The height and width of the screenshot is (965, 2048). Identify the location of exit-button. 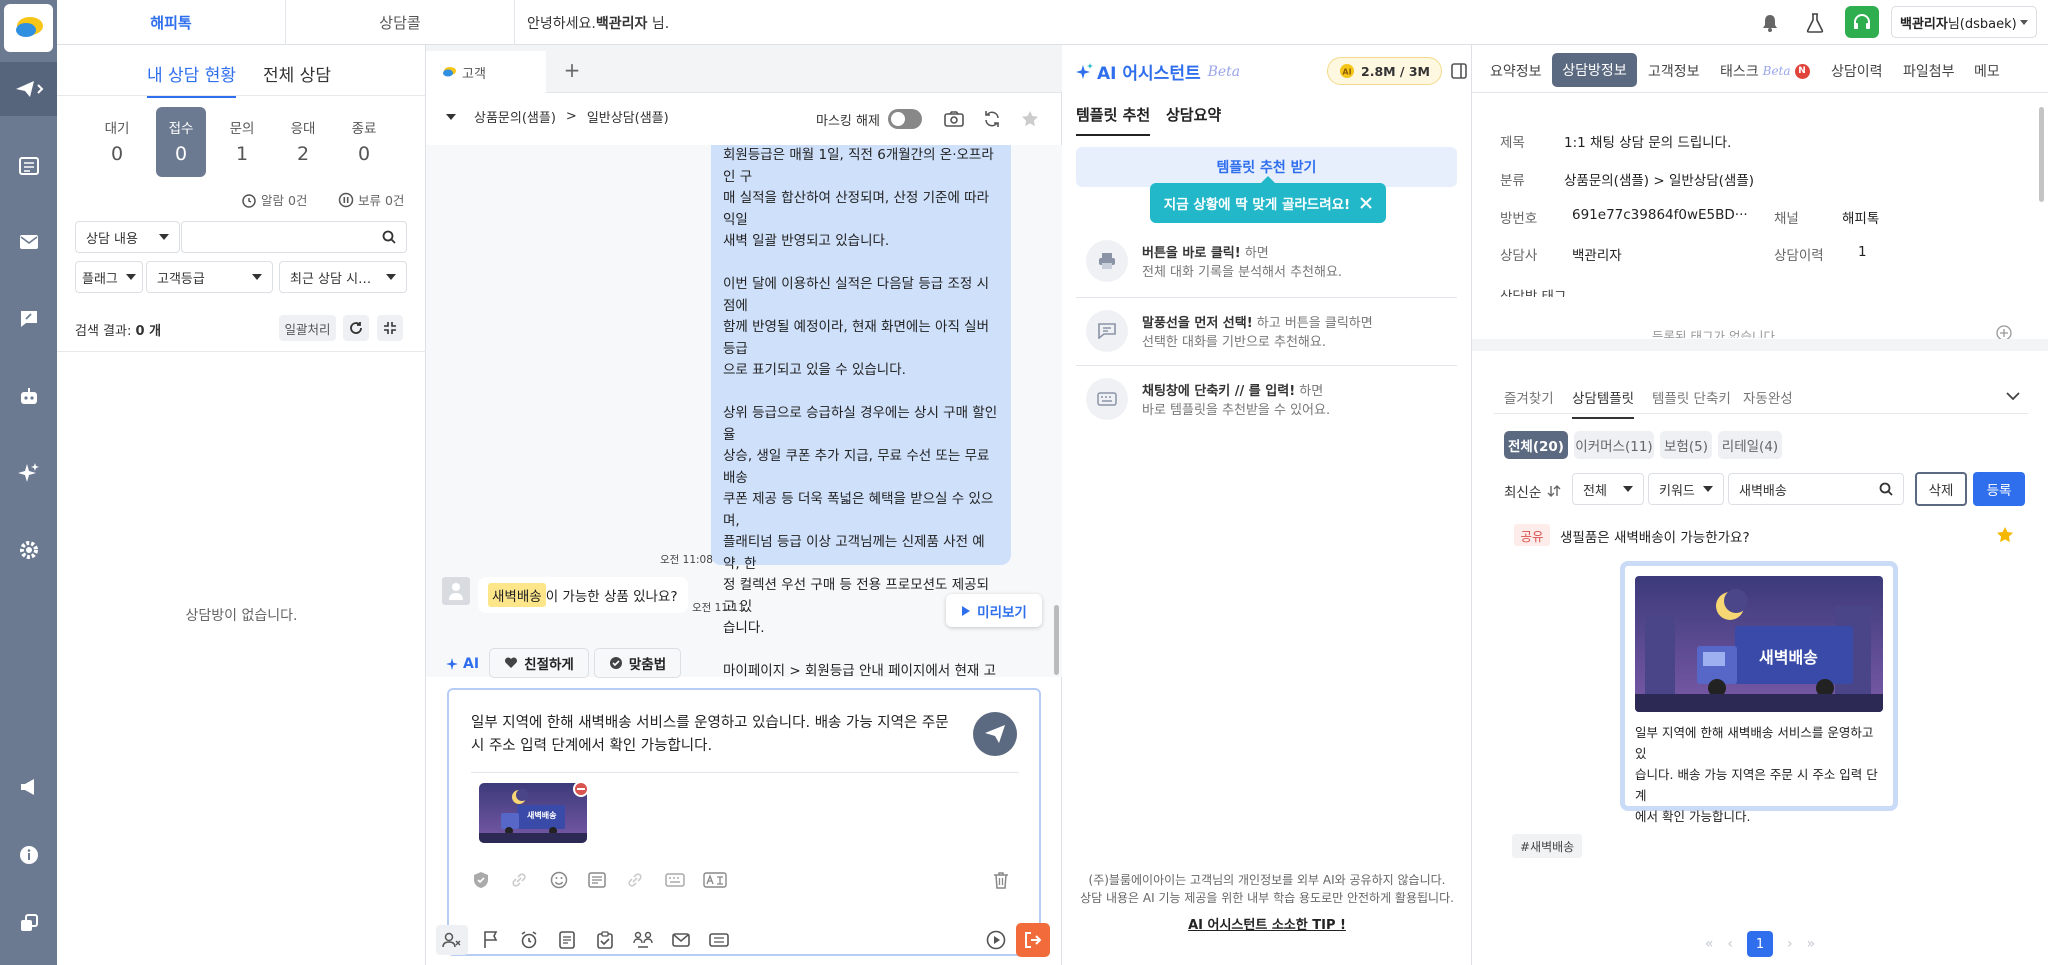
(1033, 940).